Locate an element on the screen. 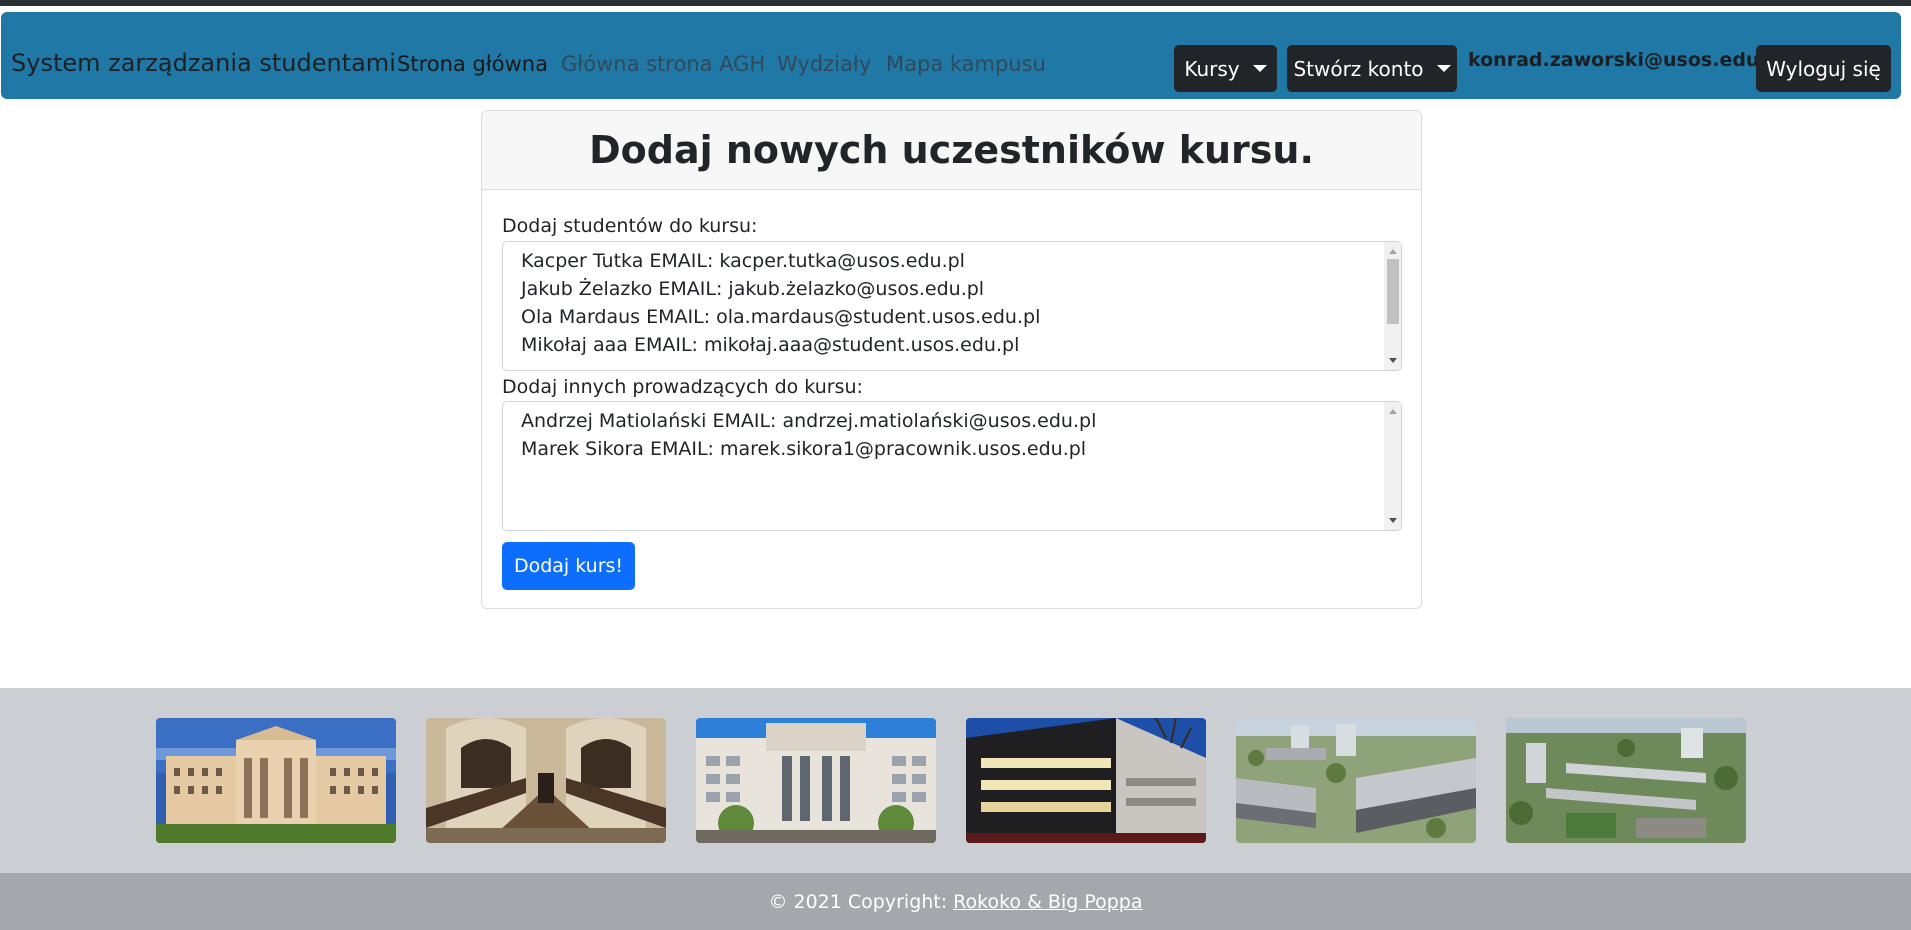 Image resolution: width=1911 pixels, height=930 pixels. students-scrollbar is located at coordinates (1392, 306).